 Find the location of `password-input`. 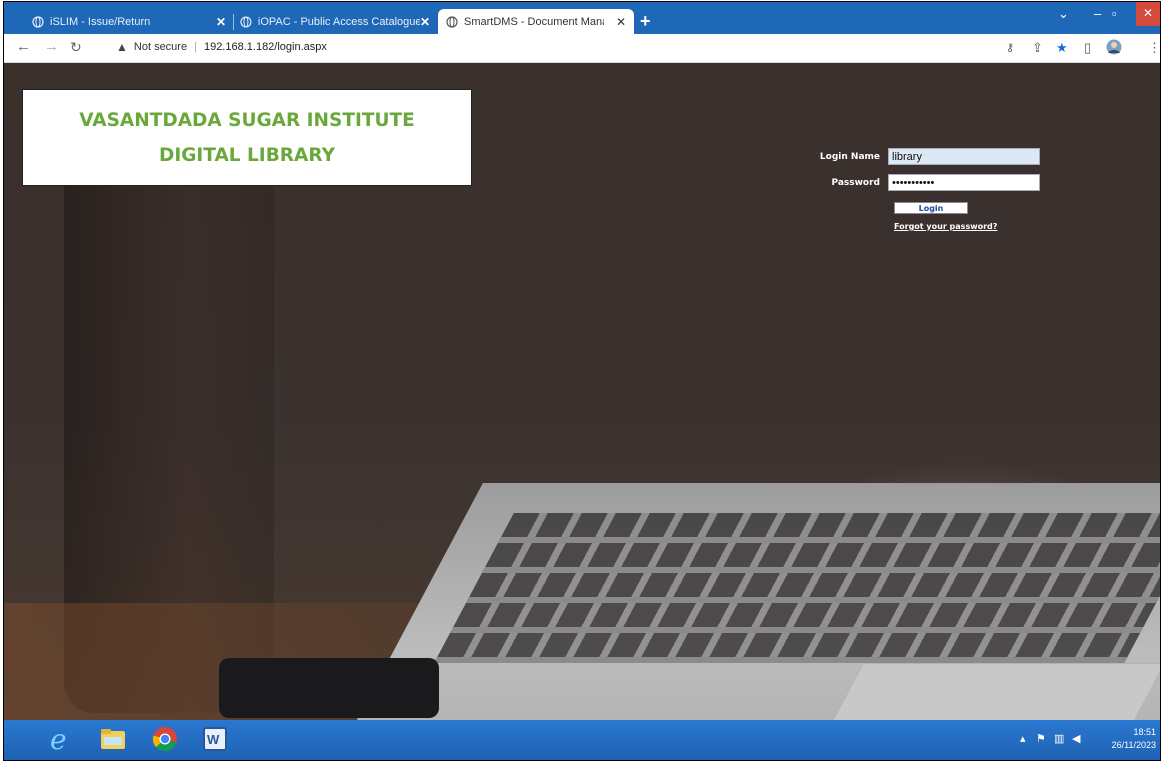

password-input is located at coordinates (964, 182).